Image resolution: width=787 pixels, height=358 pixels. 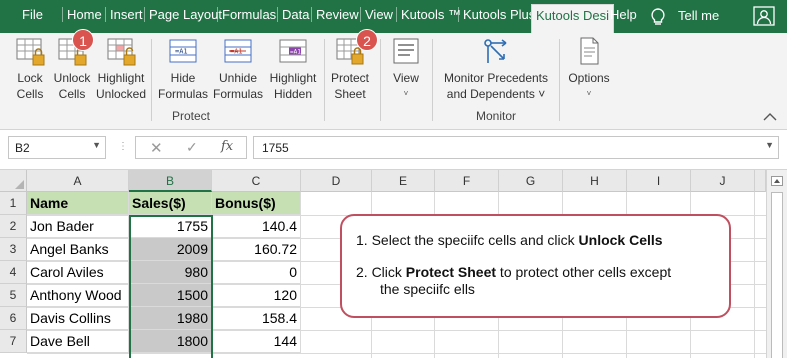 What do you see at coordinates (777, 181) in the screenshot?
I see `scroll-up-icon` at bounding box center [777, 181].